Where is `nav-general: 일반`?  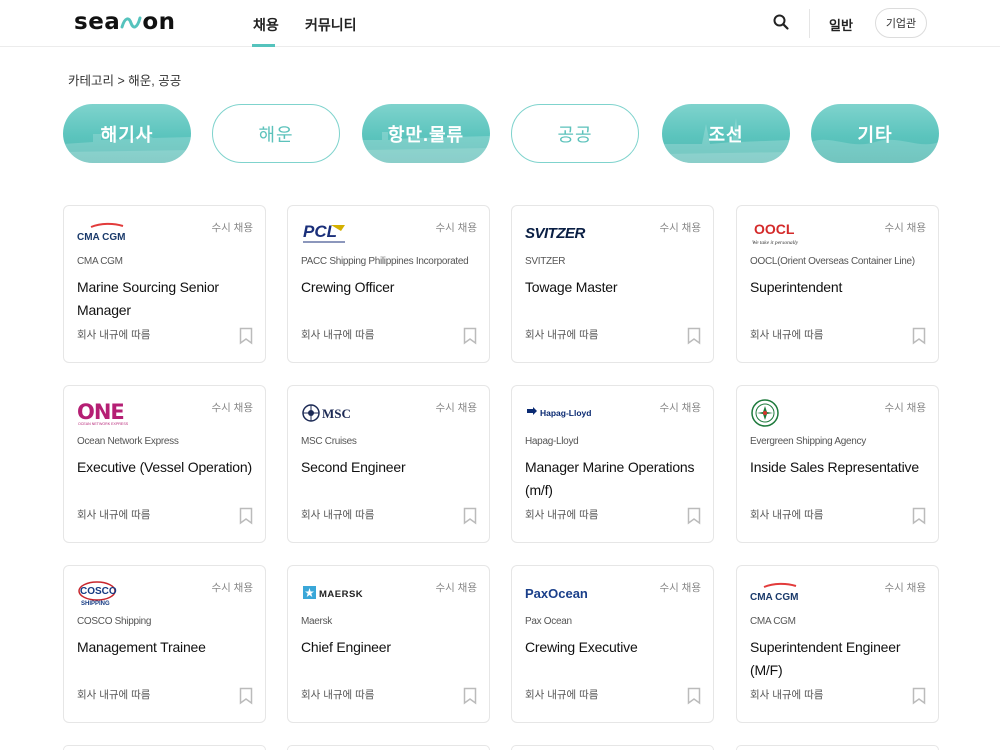 nav-general: 일반 is located at coordinates (841, 24).